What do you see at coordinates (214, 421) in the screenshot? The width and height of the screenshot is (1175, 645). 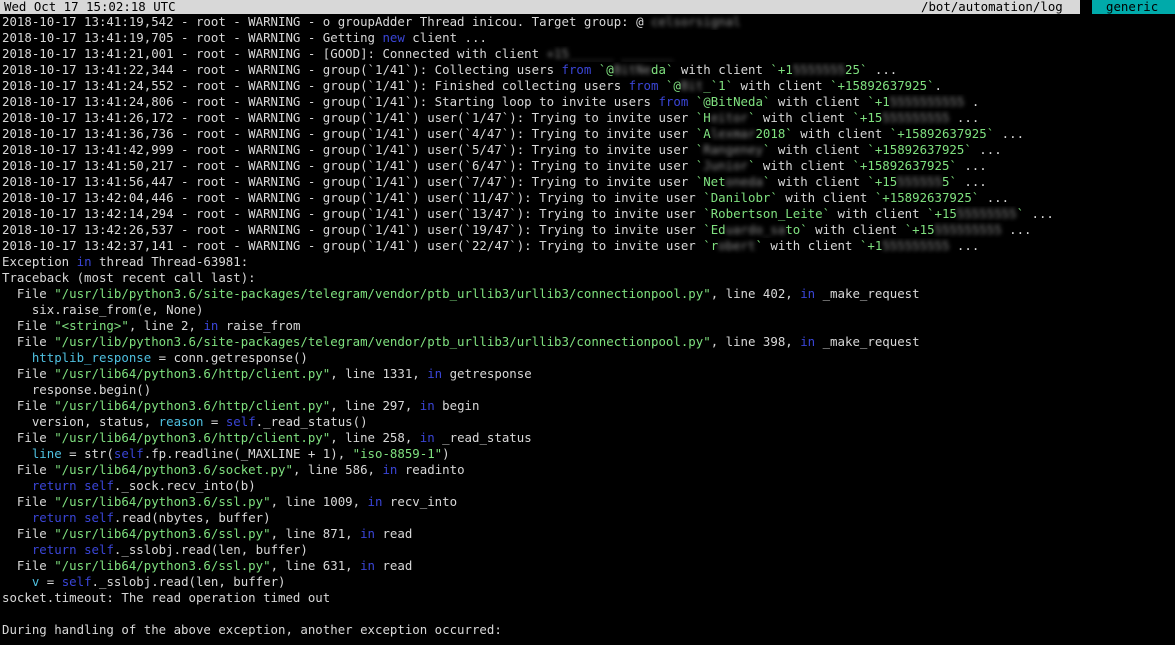 I see `line-segment: =` at bounding box center [214, 421].